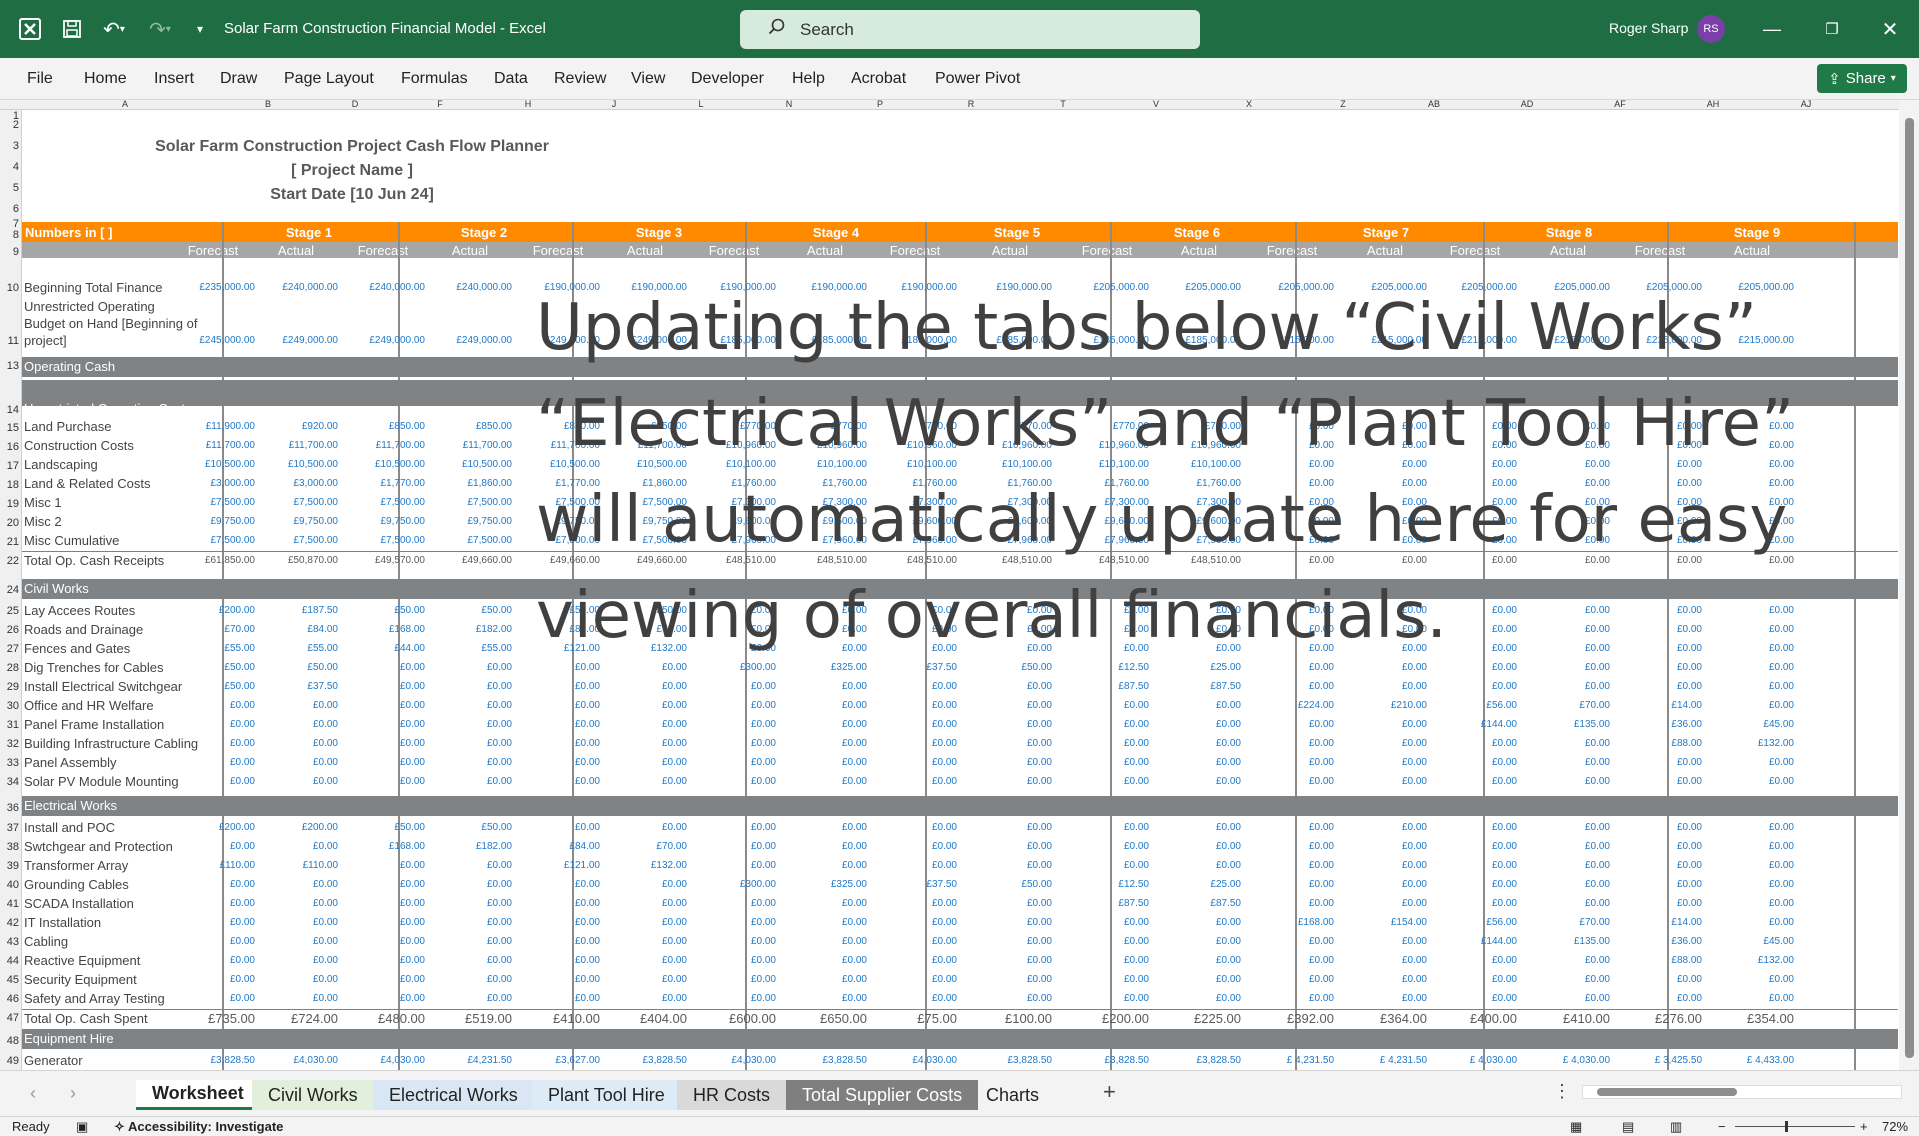 This screenshot has width=1919, height=1136. I want to click on tab-home: Home, so click(105, 79).